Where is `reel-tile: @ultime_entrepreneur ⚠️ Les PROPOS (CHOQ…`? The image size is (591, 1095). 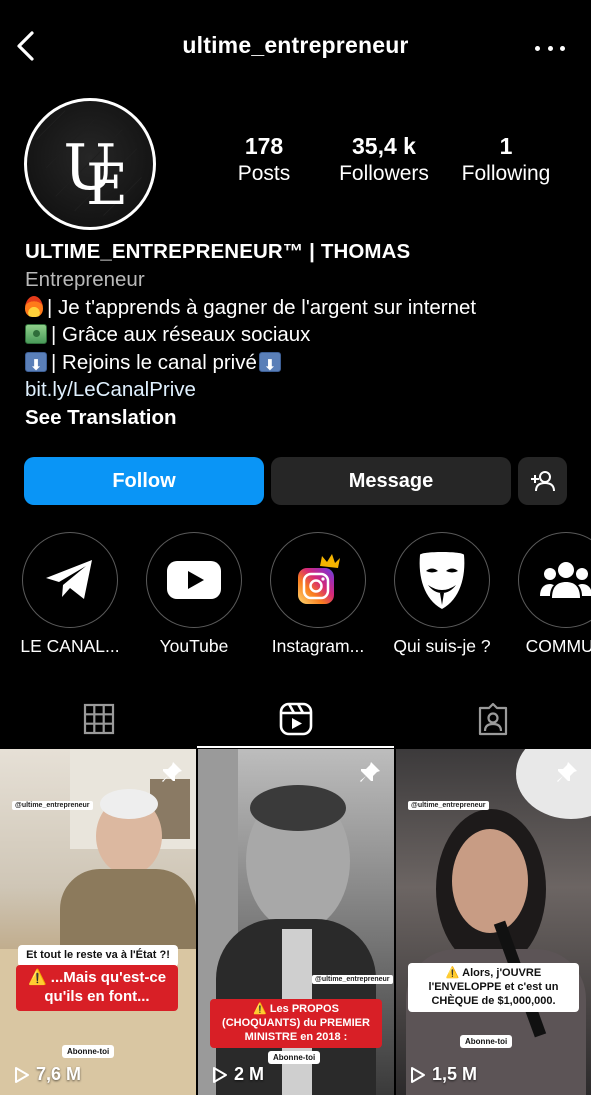 reel-tile: @ultime_entrepreneur ⚠️ Les PROPOS (CHOQ… is located at coordinates (296, 922).